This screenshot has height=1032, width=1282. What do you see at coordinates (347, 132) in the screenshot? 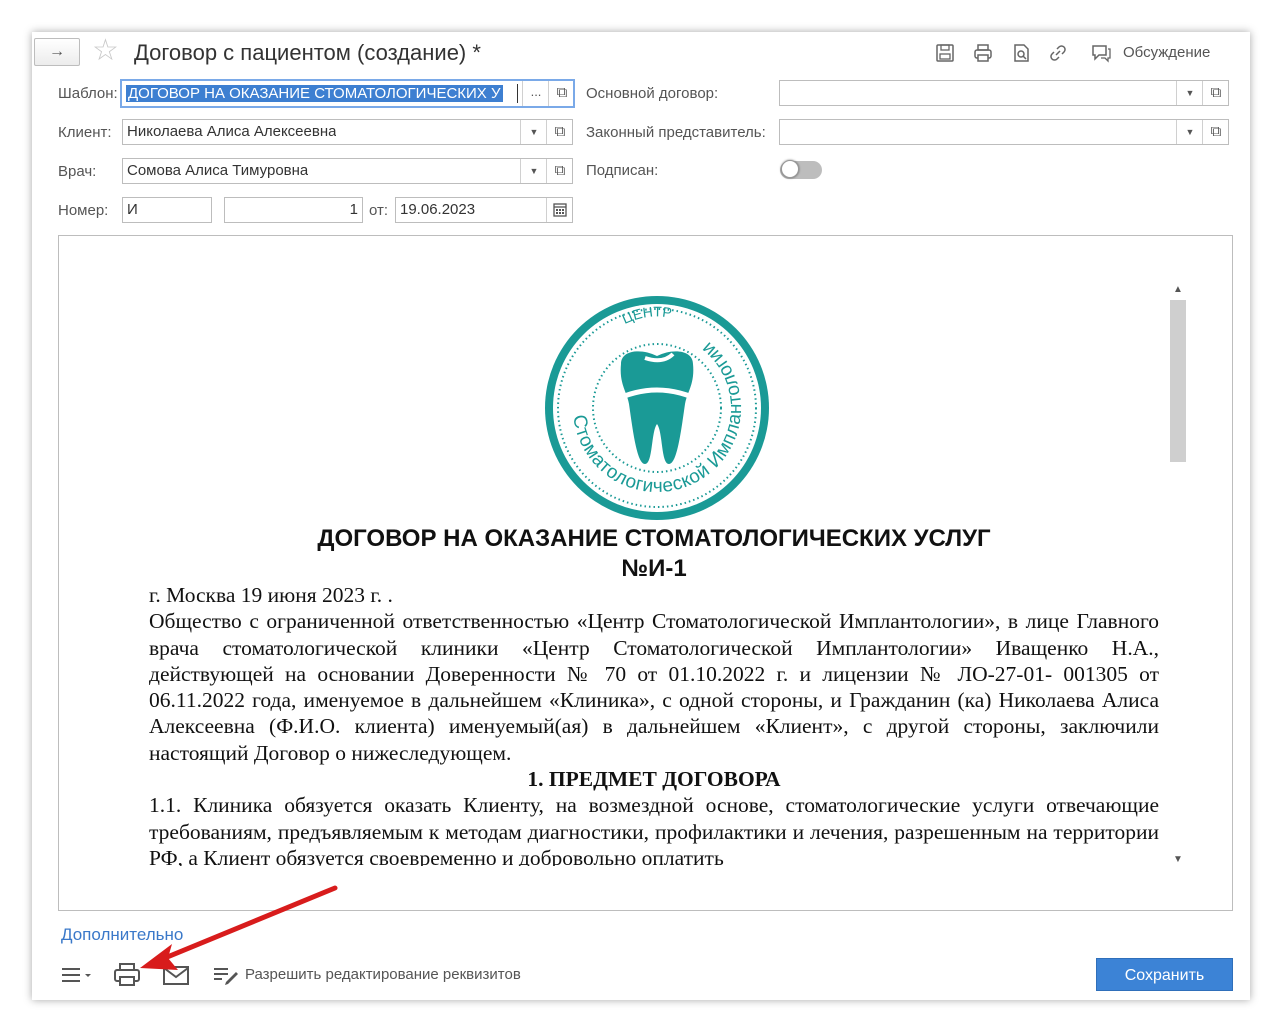
I see `client-field: Николаева Алиса Алексеевна ▼ ⧉` at bounding box center [347, 132].